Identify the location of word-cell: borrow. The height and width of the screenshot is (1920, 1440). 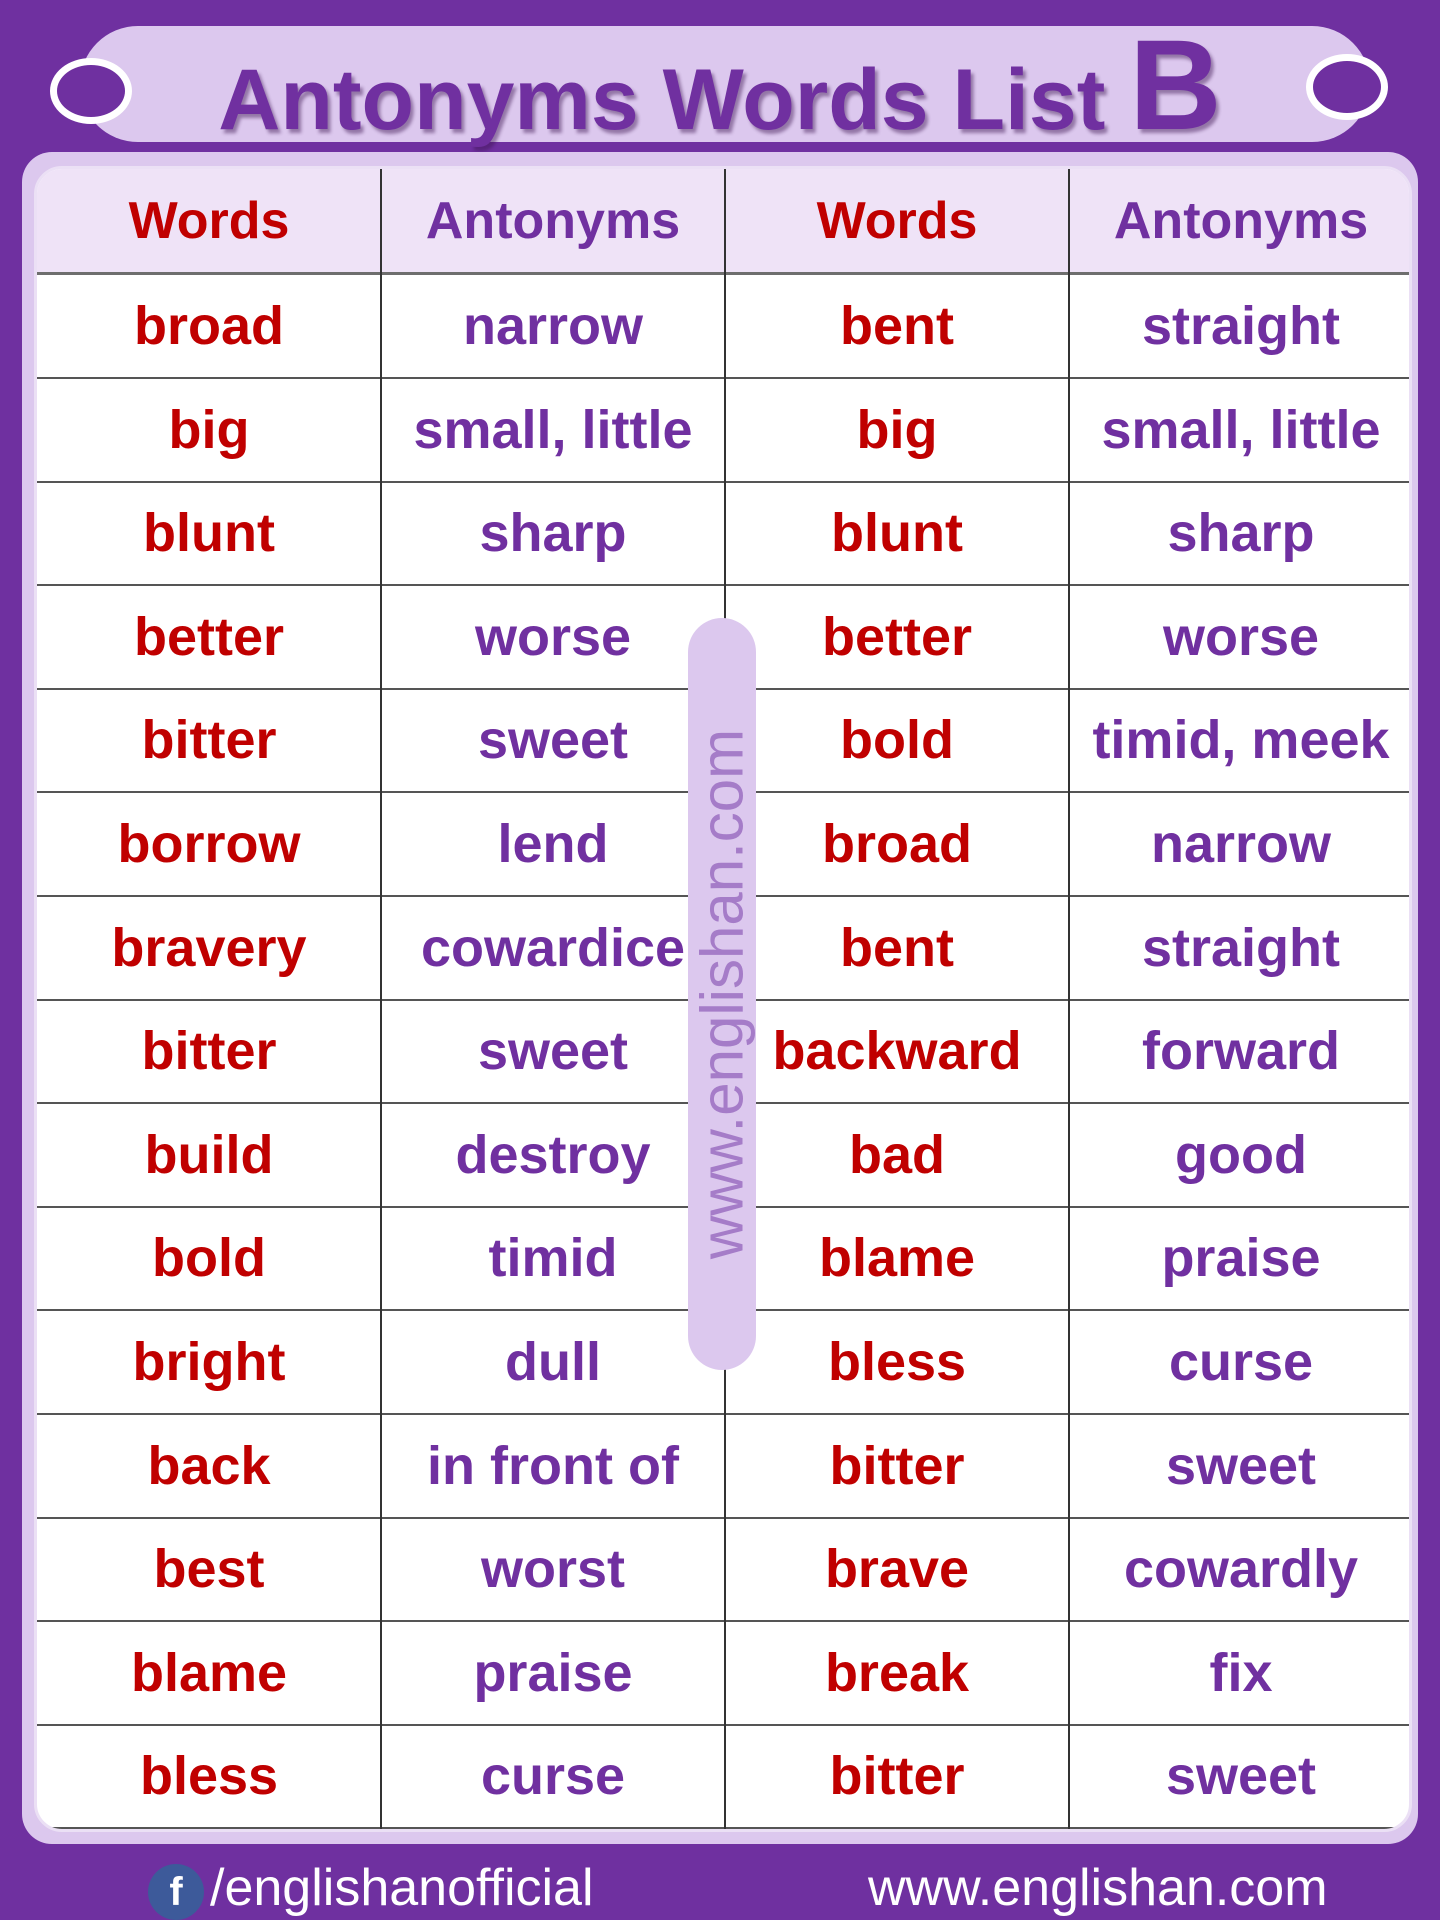
(209, 844).